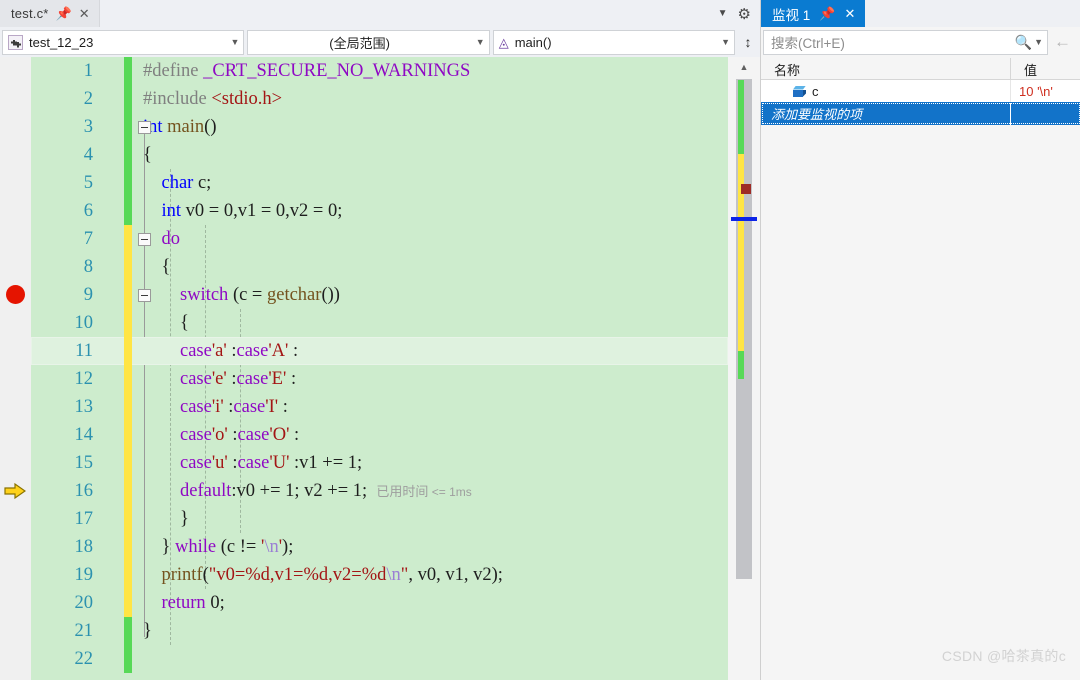 This screenshot has width=1080, height=680. Describe the element at coordinates (84, 351) in the screenshot. I see `line-number: 11` at that location.